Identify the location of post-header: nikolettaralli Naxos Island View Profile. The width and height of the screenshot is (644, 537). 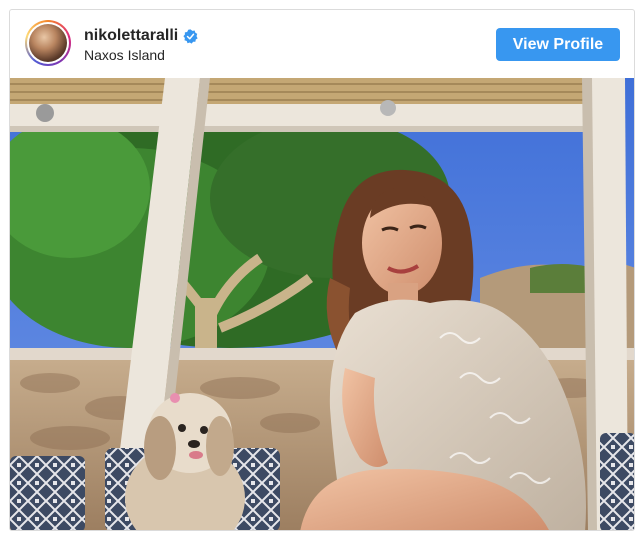
(322, 44).